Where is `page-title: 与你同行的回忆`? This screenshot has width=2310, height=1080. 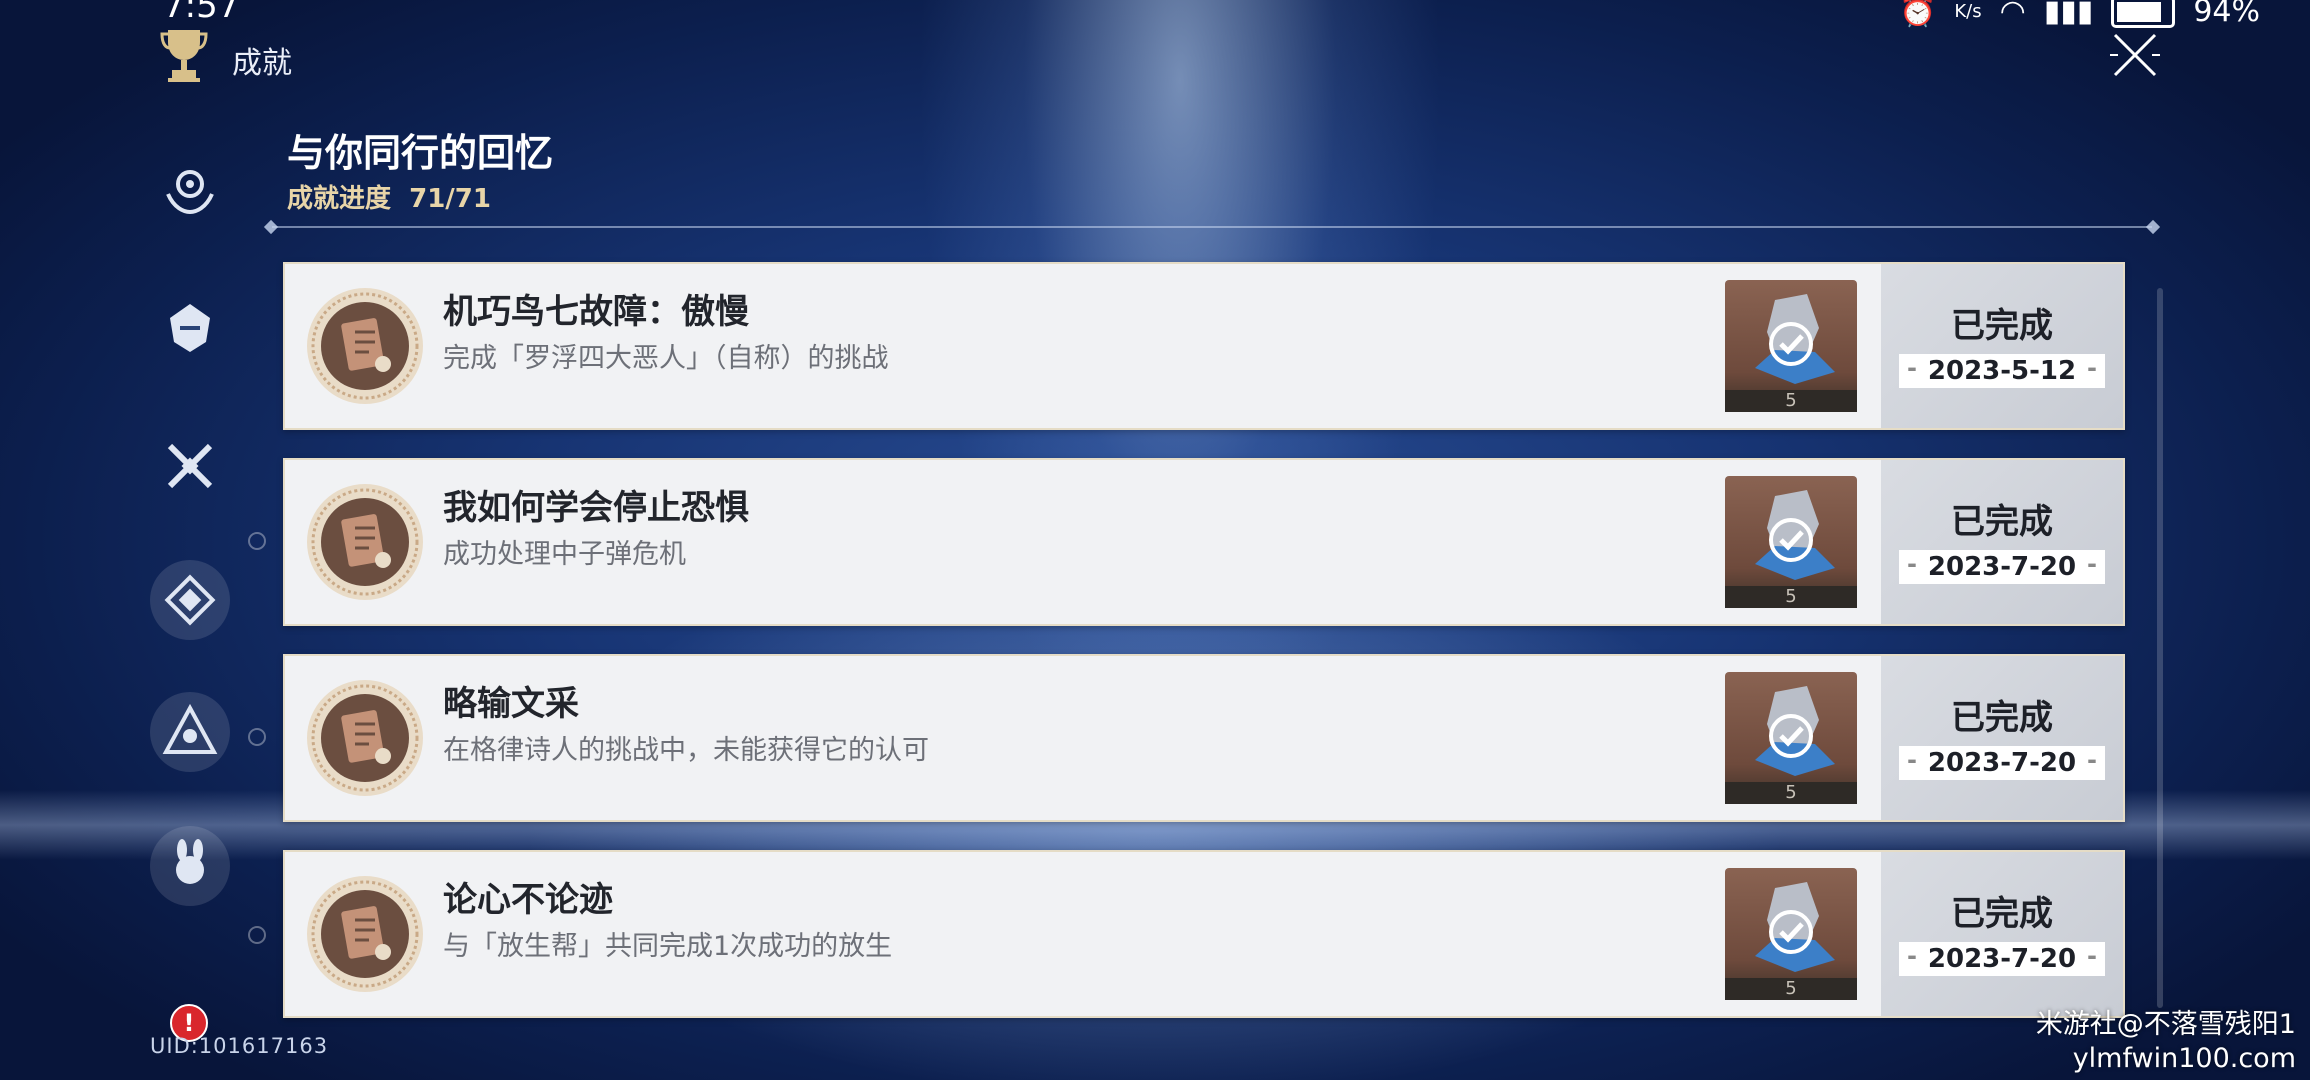
page-title: 与你同行的回忆 is located at coordinates (420, 153).